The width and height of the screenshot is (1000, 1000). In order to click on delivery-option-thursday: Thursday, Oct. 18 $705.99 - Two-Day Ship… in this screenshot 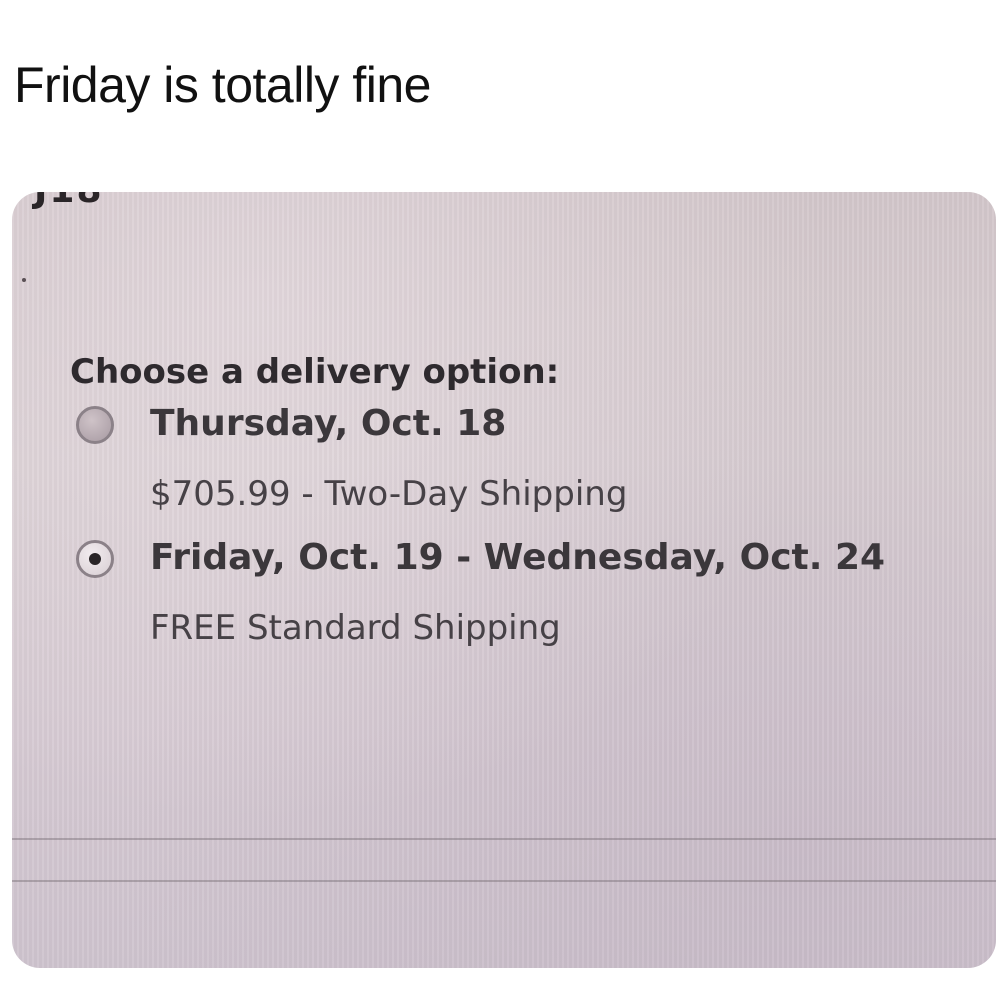, I will do `click(477, 458)`.